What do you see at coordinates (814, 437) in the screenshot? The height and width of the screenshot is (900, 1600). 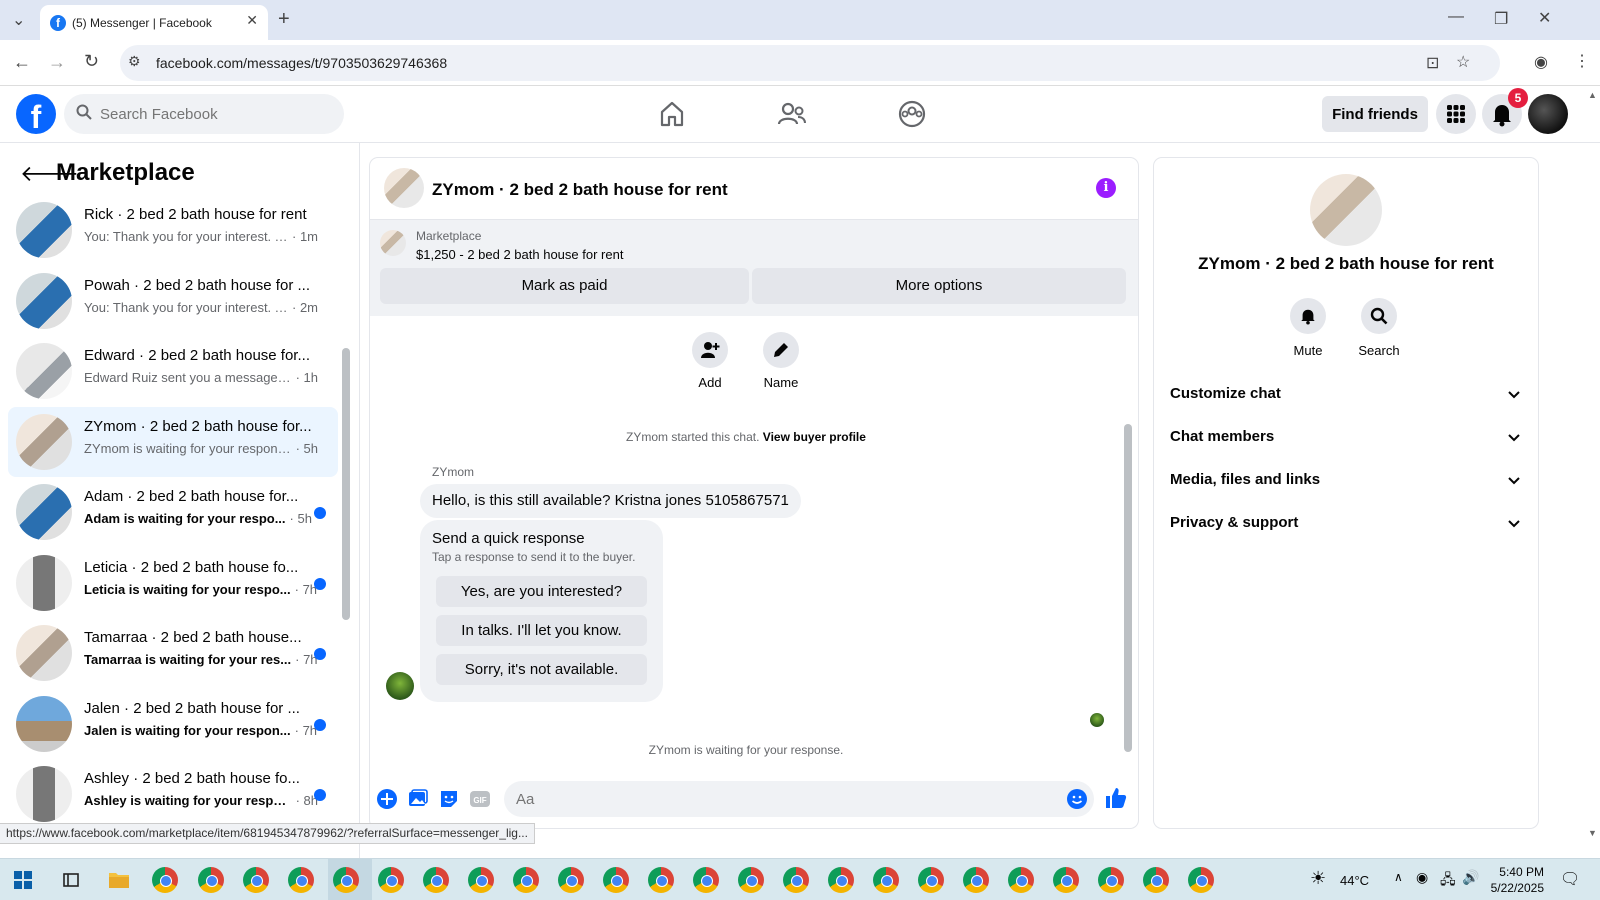 I see `view-buyer-profile-link: View buyer profile` at bounding box center [814, 437].